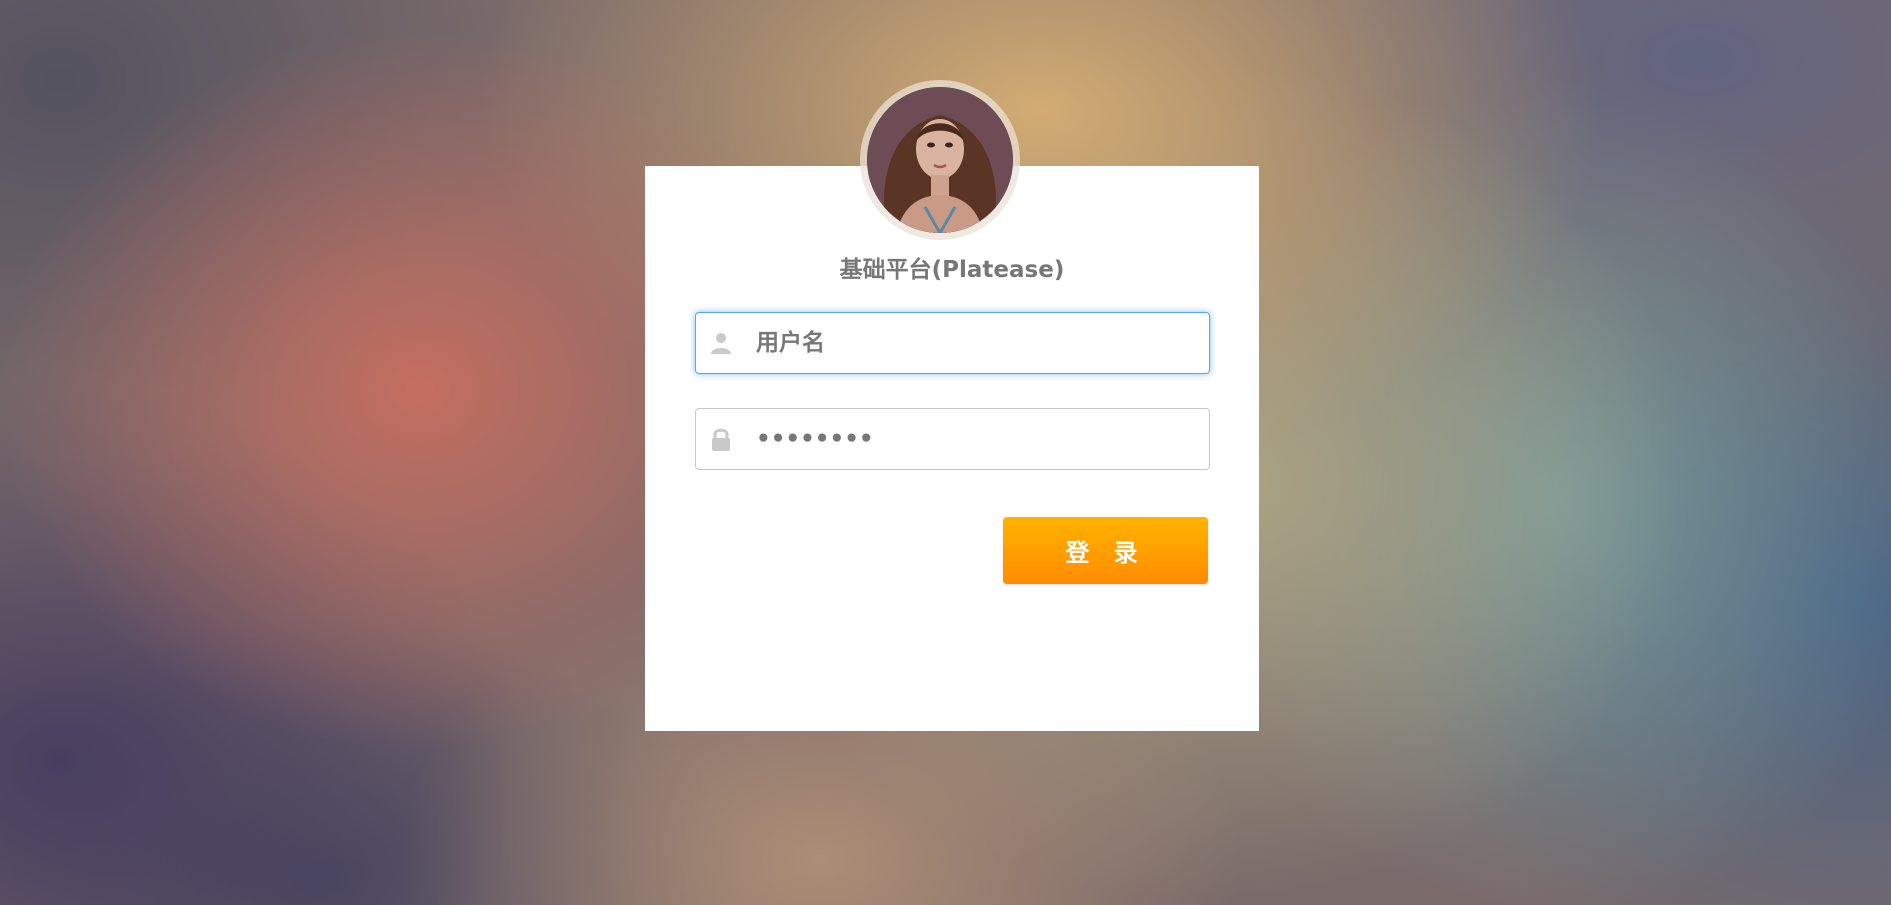  I want to click on page-title: 基础平台(Platease), so click(952, 270).